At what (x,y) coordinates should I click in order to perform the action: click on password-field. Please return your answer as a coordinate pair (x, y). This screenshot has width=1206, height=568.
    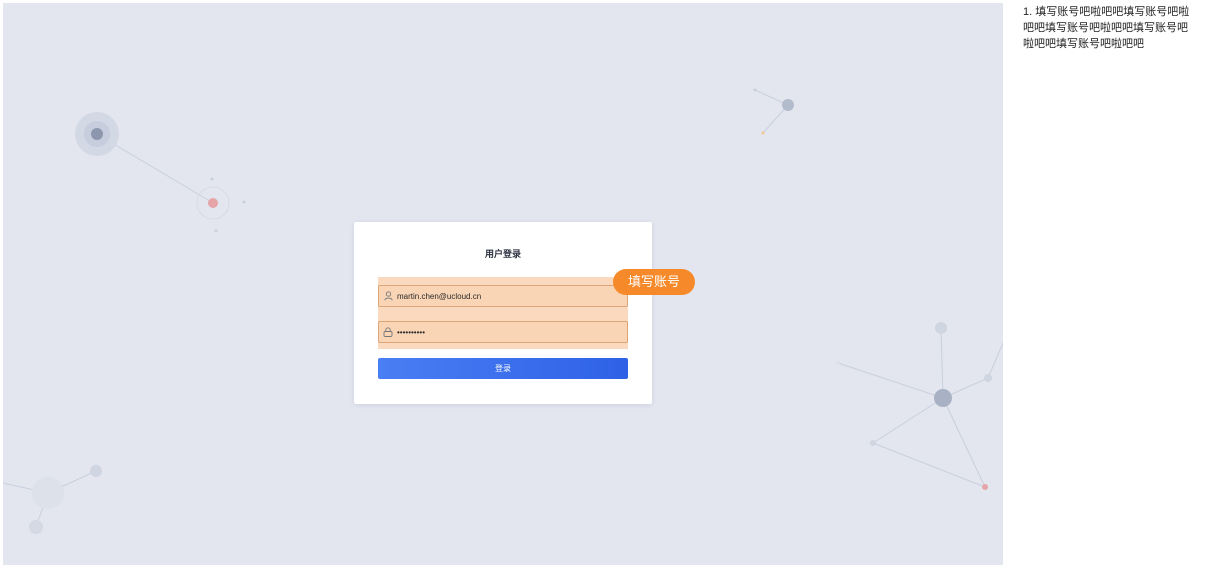
    Looking at the image, I should click on (503, 332).